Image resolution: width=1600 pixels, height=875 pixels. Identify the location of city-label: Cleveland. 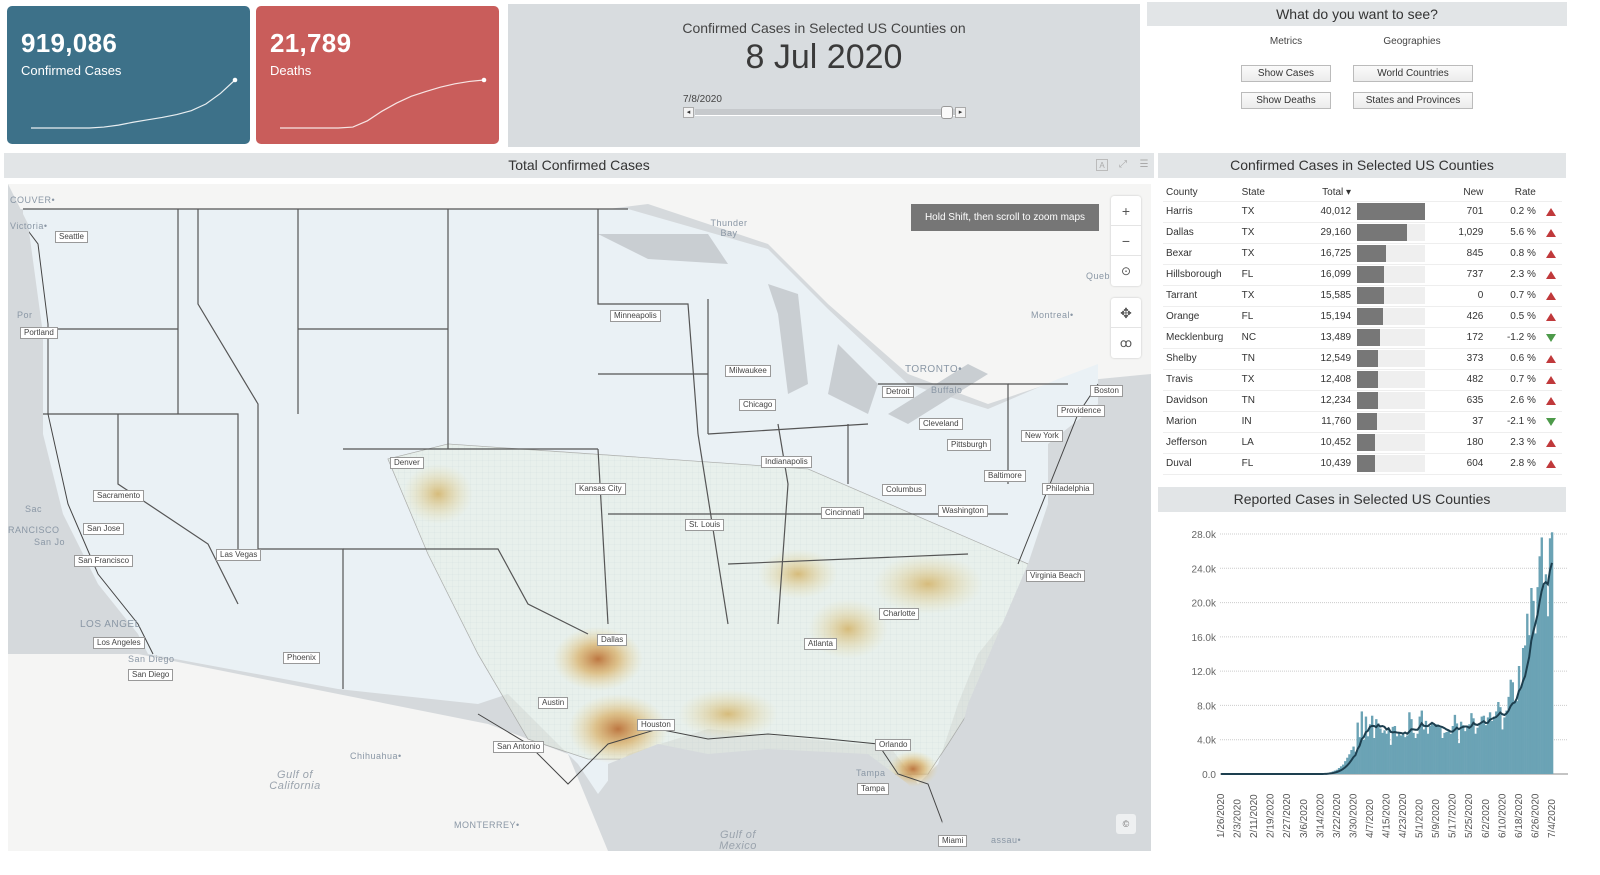
(941, 424).